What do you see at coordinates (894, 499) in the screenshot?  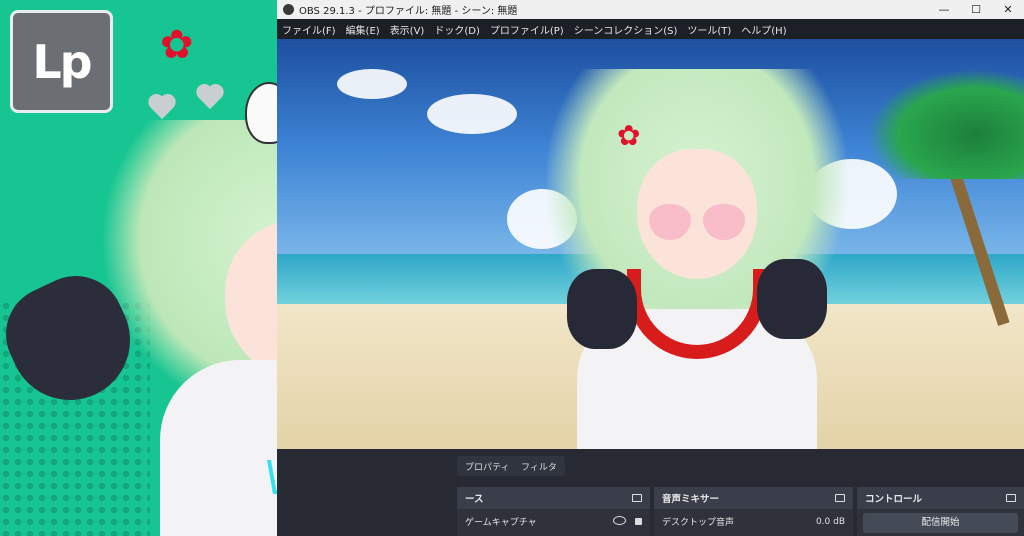 I see `controls-header: コントロール` at bounding box center [894, 499].